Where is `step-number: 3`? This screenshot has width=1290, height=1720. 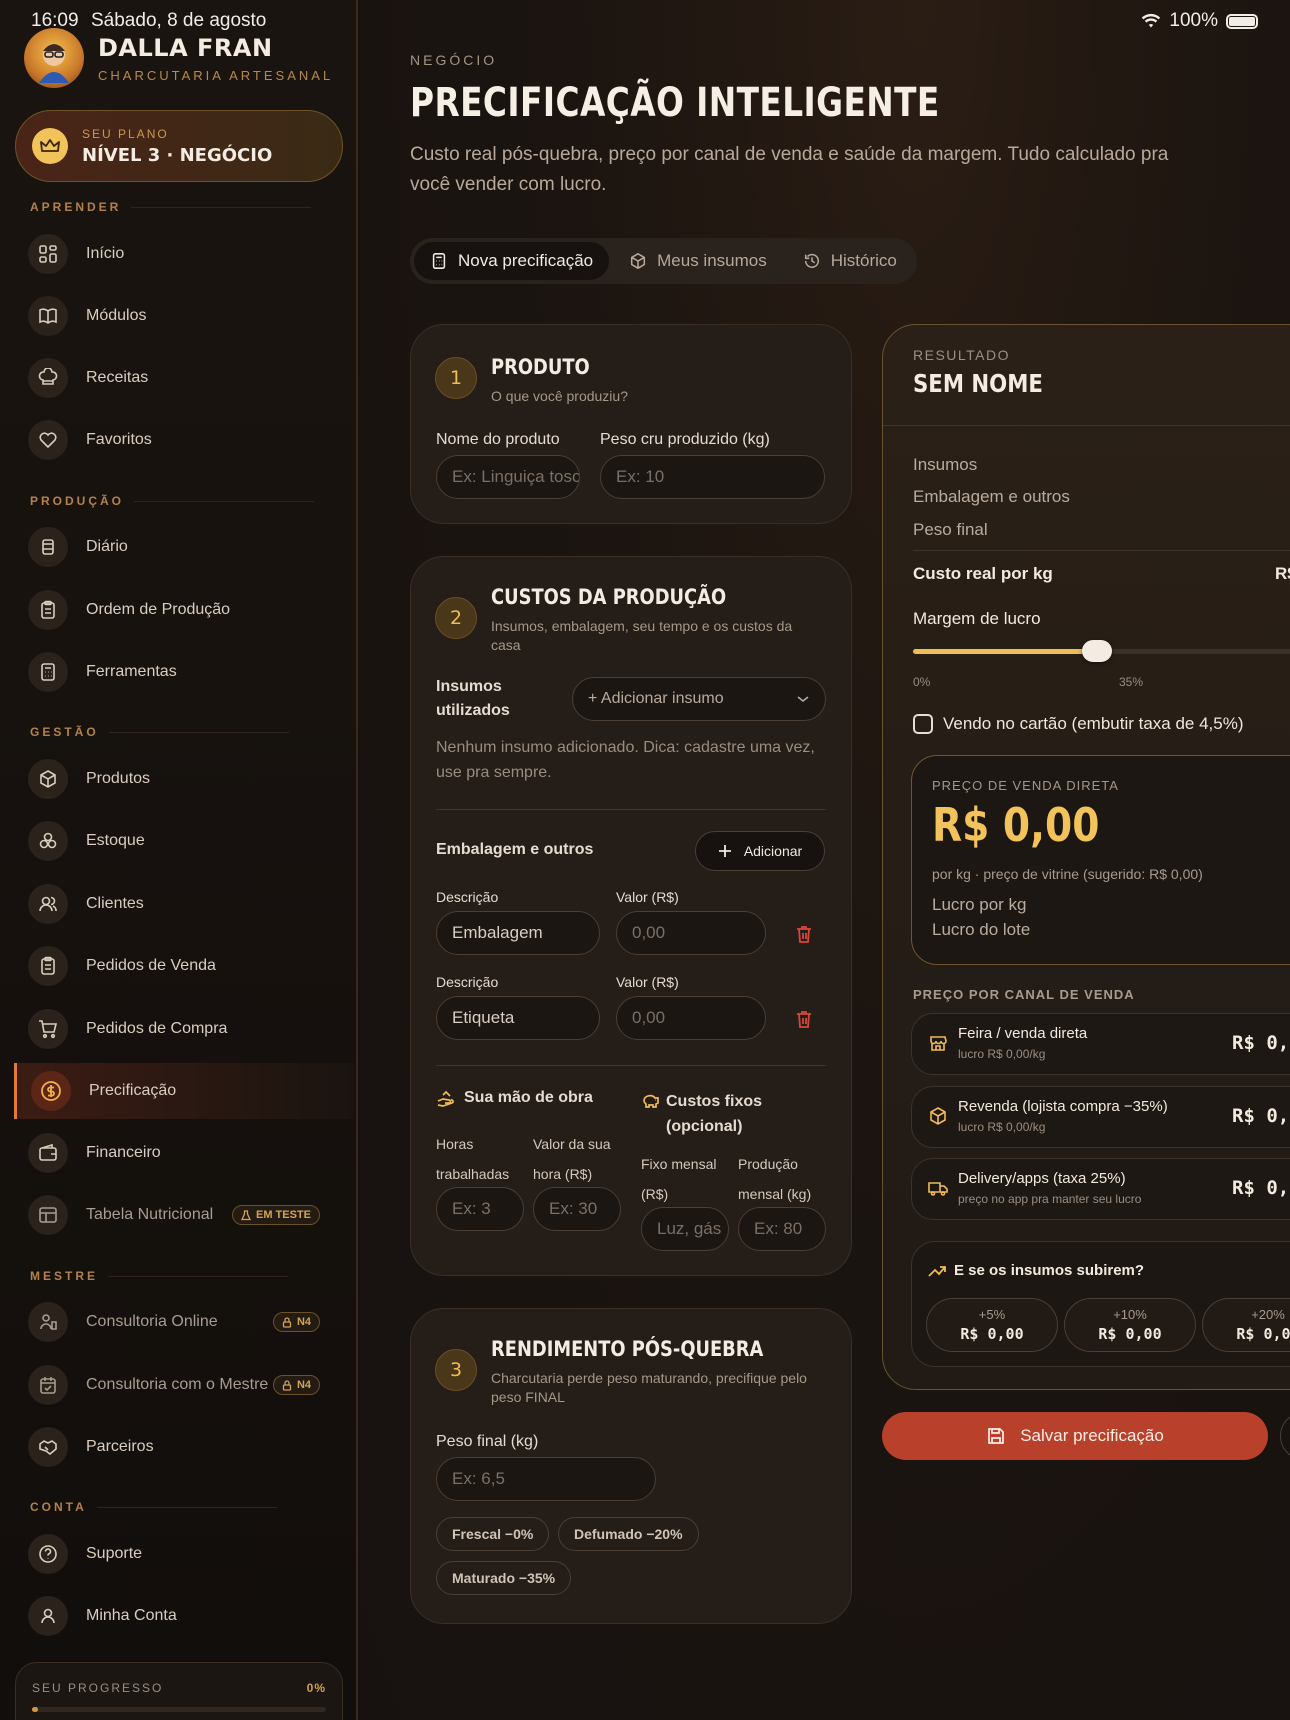
step-number: 3 is located at coordinates (456, 1370).